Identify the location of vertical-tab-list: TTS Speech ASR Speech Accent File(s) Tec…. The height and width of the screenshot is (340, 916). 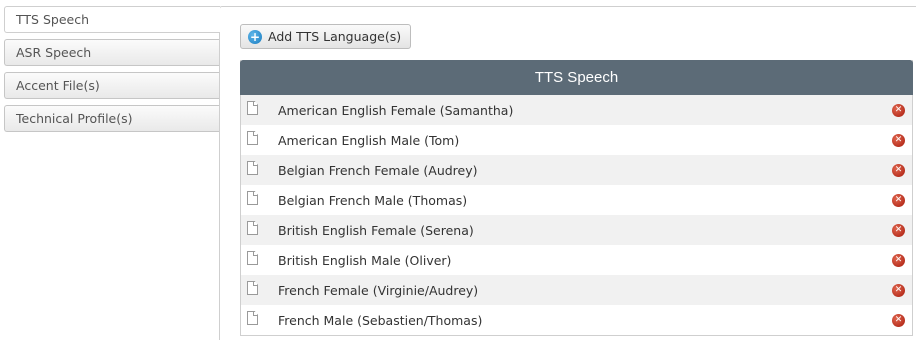
(112, 72).